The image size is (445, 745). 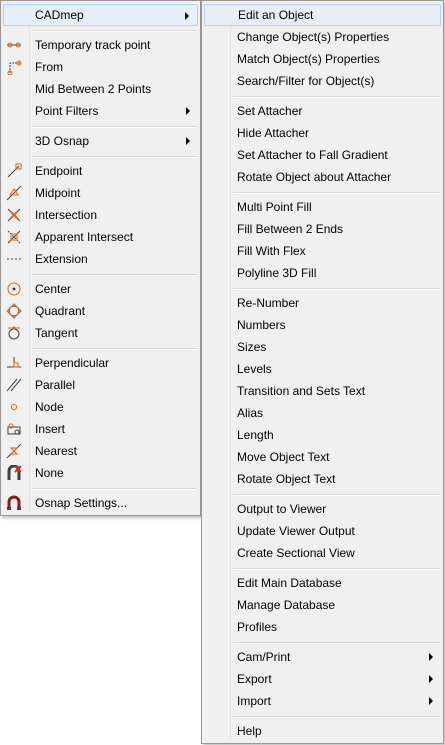 I want to click on menu-item-label: Center, so click(x=53, y=289).